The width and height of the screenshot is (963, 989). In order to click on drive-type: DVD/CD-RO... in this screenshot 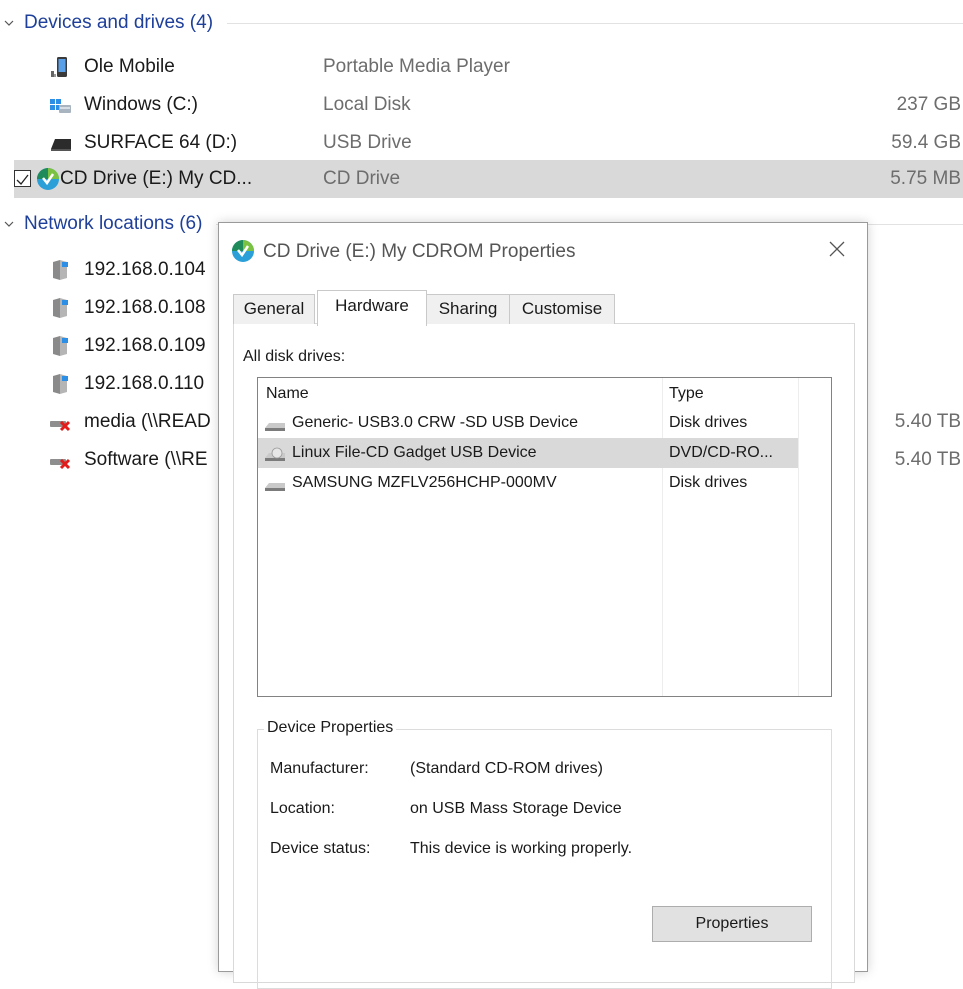, I will do `click(721, 452)`.